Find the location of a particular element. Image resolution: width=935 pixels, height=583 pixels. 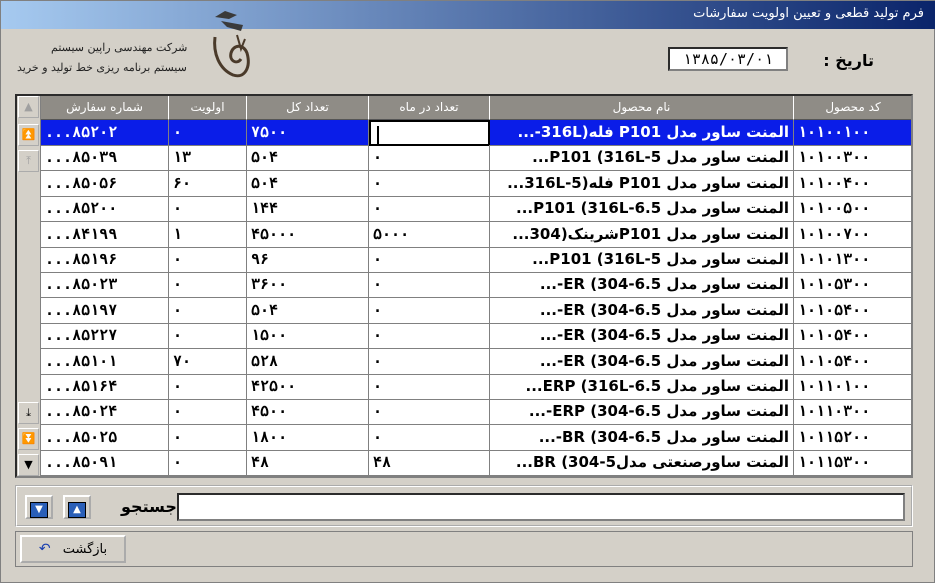

cell-order-no: ...۸۵۱۰۱ is located at coordinates (105, 361).